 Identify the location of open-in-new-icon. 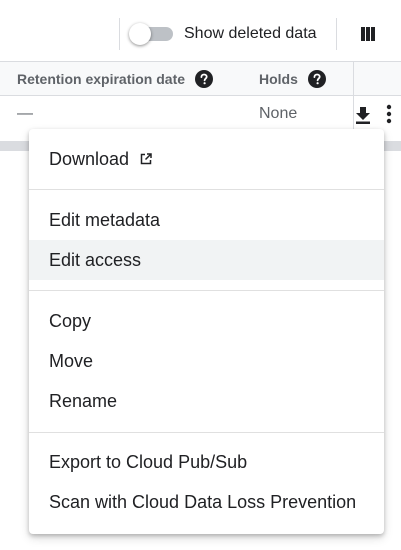
(146, 159).